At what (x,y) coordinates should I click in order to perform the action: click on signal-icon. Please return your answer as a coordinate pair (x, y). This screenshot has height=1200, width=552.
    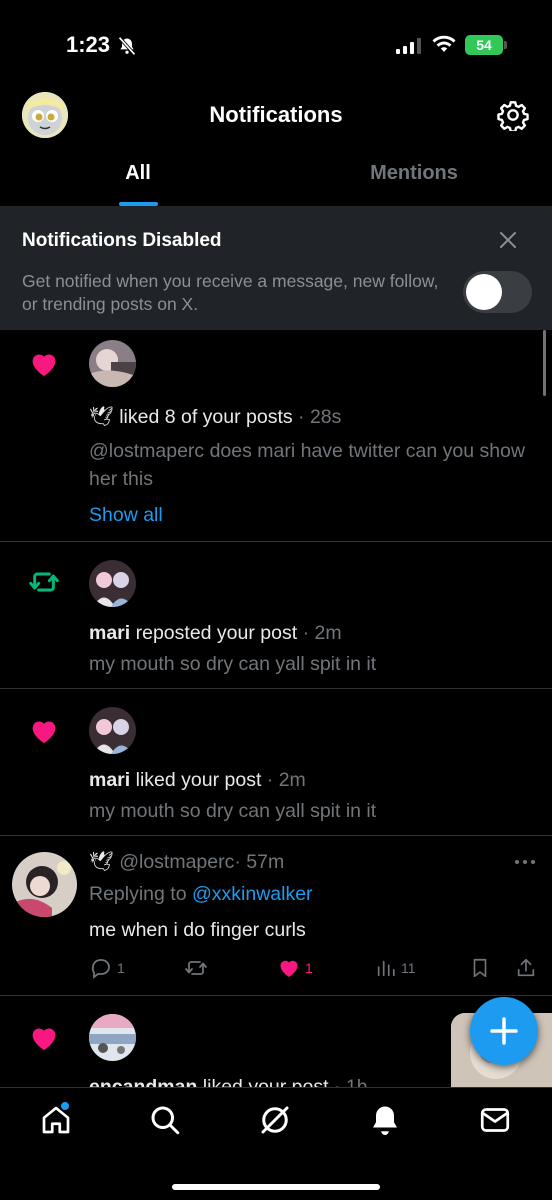
    Looking at the image, I should click on (408, 46).